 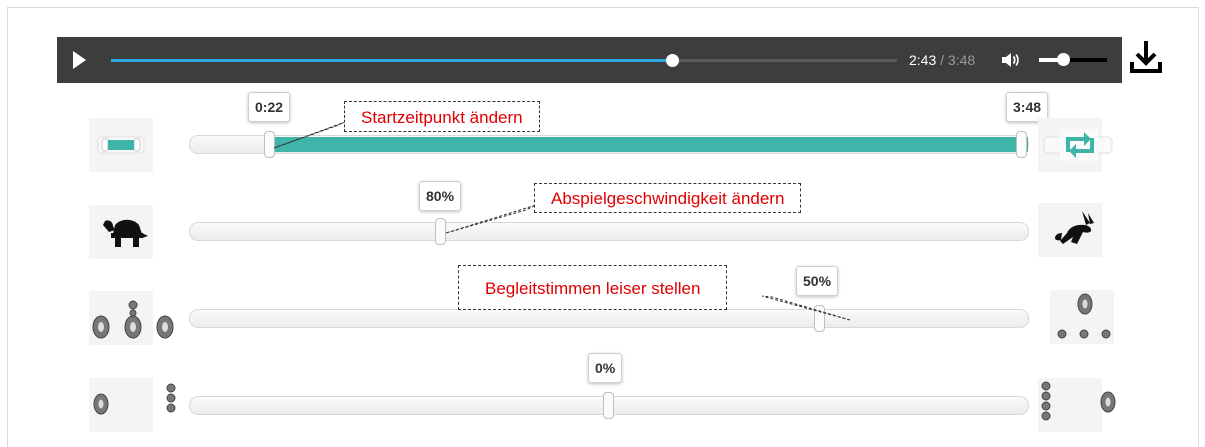 I want to click on balance-handle, so click(x=608, y=405).